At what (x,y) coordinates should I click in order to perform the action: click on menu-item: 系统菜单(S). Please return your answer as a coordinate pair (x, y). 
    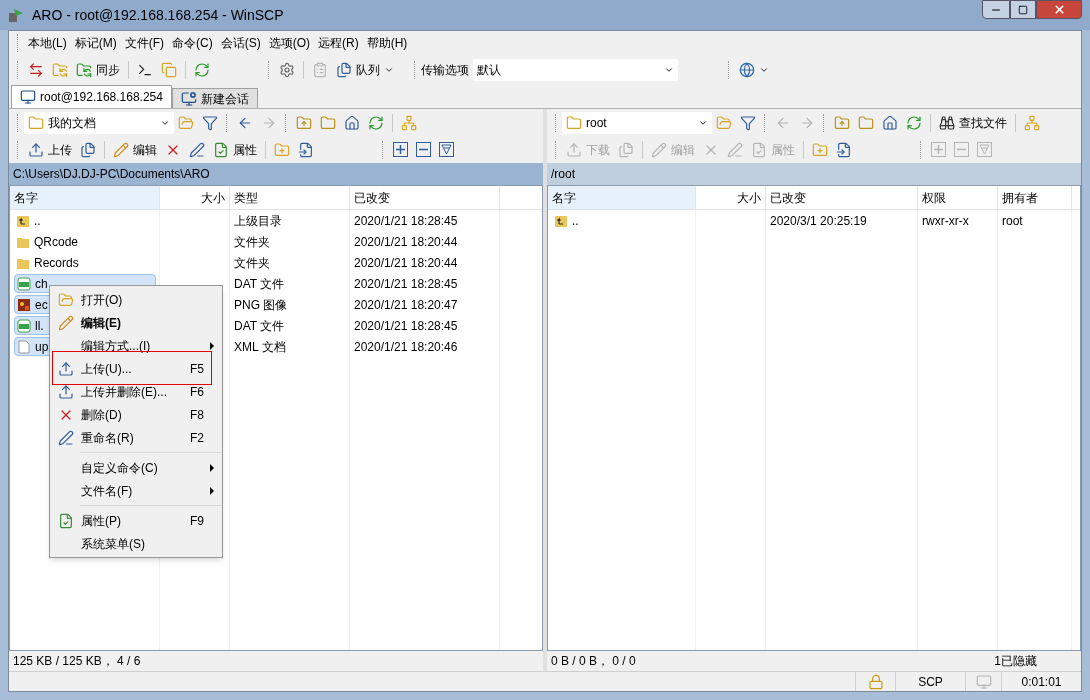
    Looking at the image, I should click on (136, 543).